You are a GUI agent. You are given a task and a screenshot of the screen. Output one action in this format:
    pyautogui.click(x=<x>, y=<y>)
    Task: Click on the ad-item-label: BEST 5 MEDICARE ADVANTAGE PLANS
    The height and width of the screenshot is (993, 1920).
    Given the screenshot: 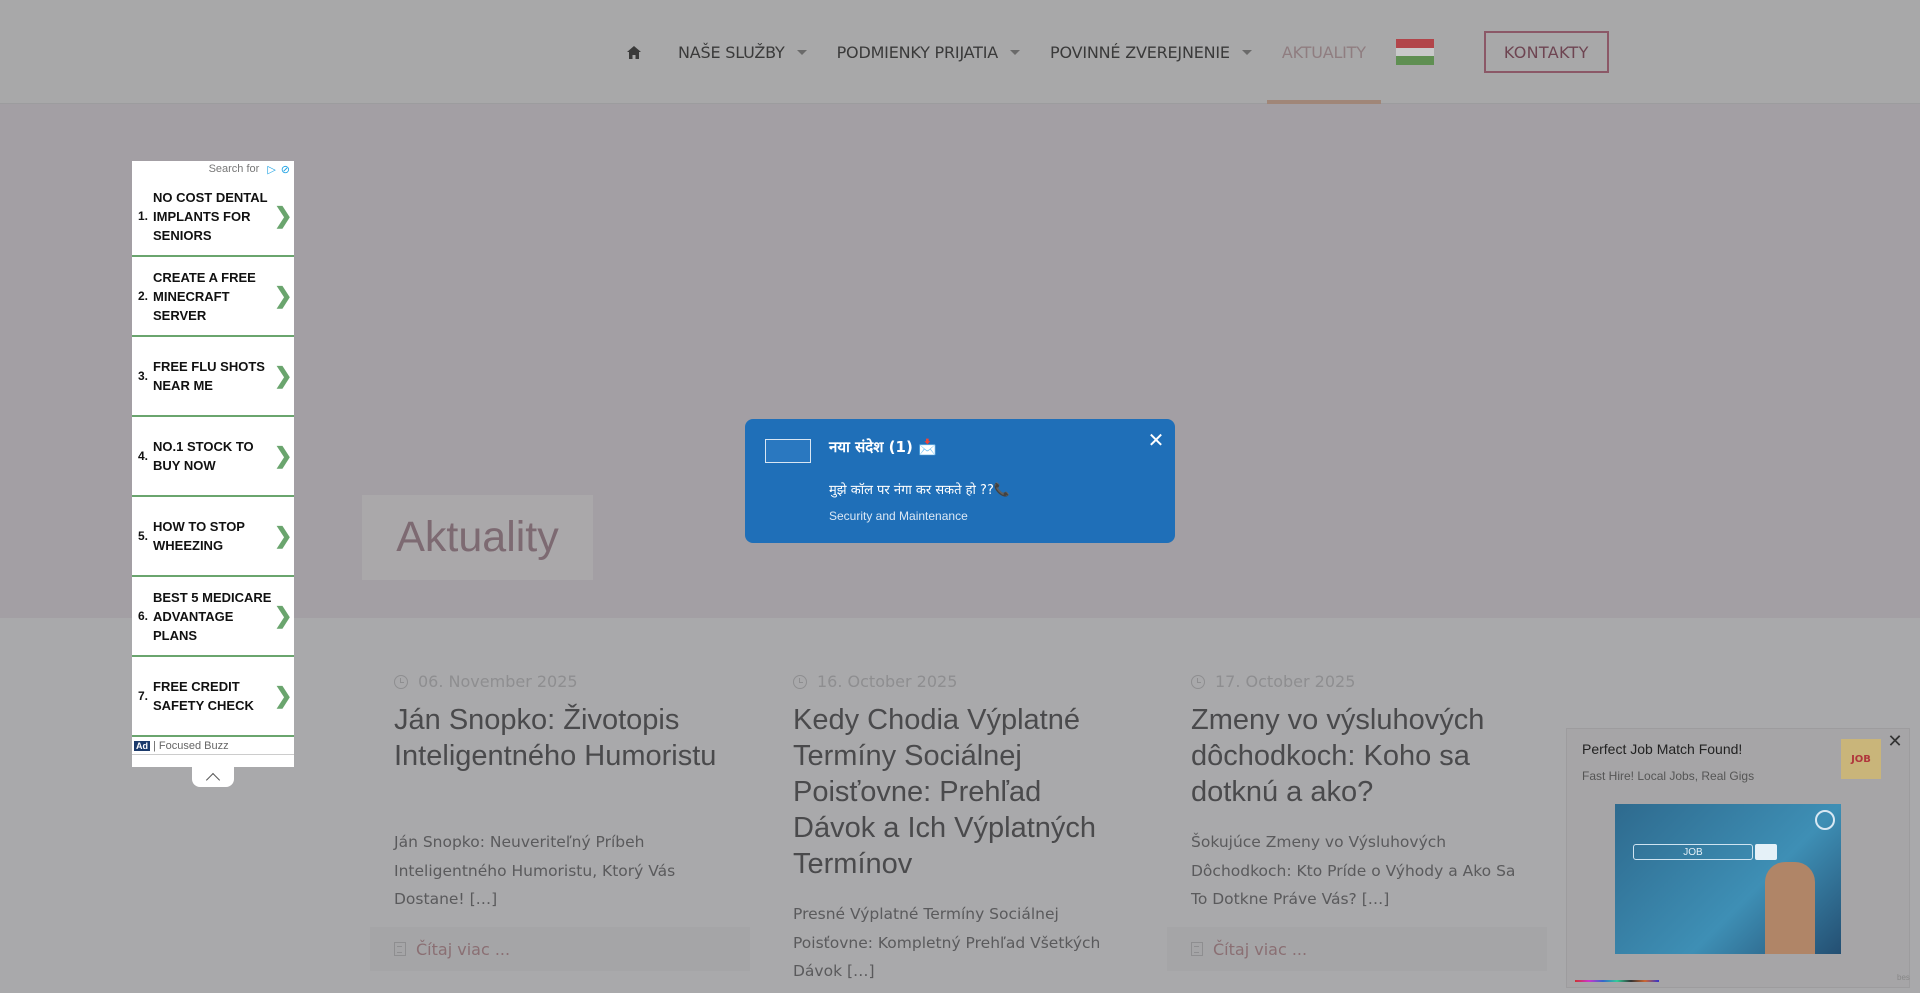 What is the action you would take?
    pyautogui.click(x=212, y=616)
    